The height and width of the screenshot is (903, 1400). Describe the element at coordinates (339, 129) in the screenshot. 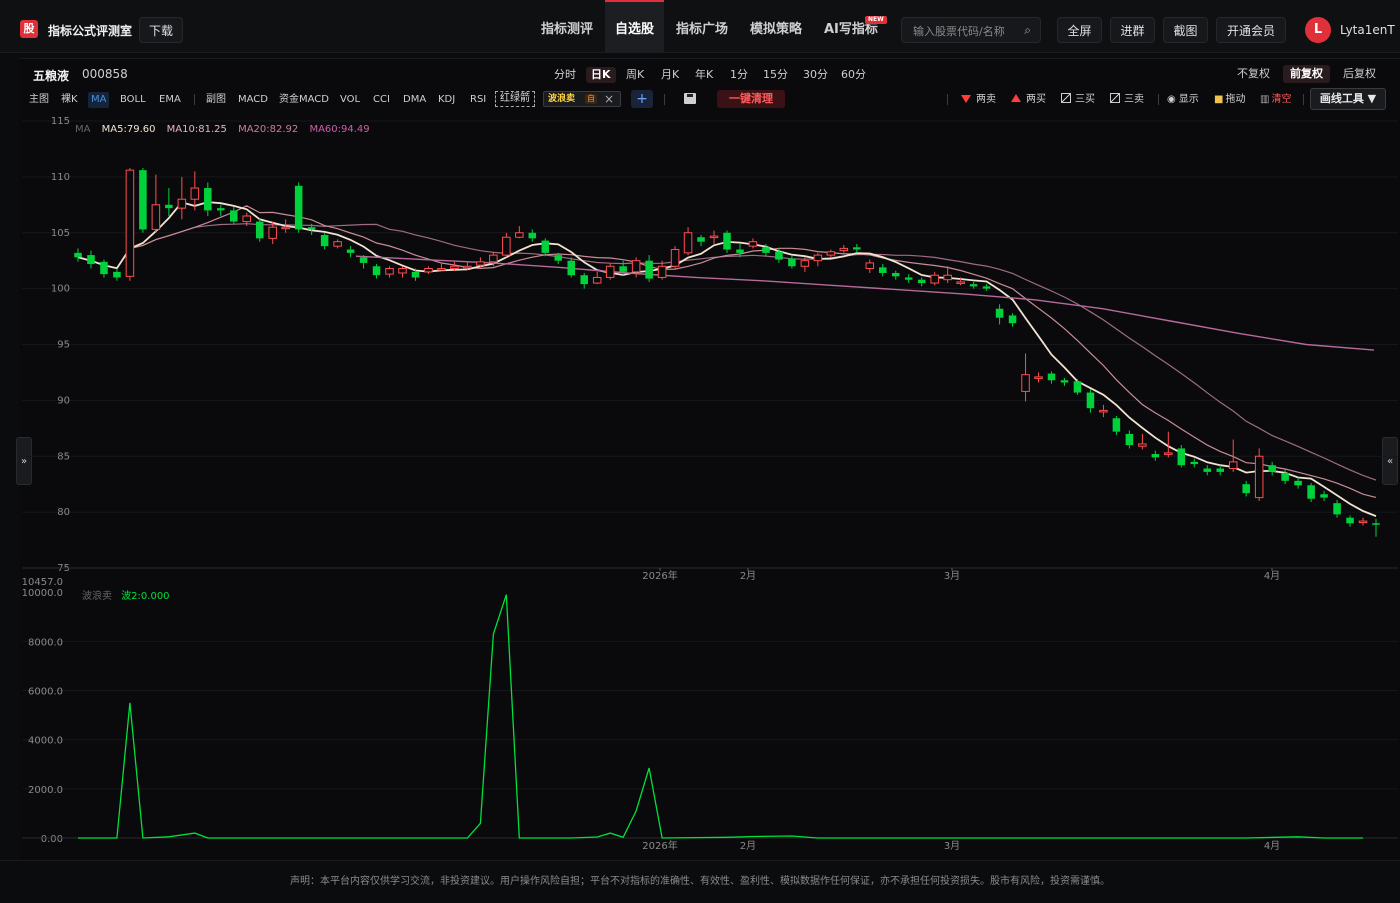

I see `ma60-value: MA60:94.49` at that location.